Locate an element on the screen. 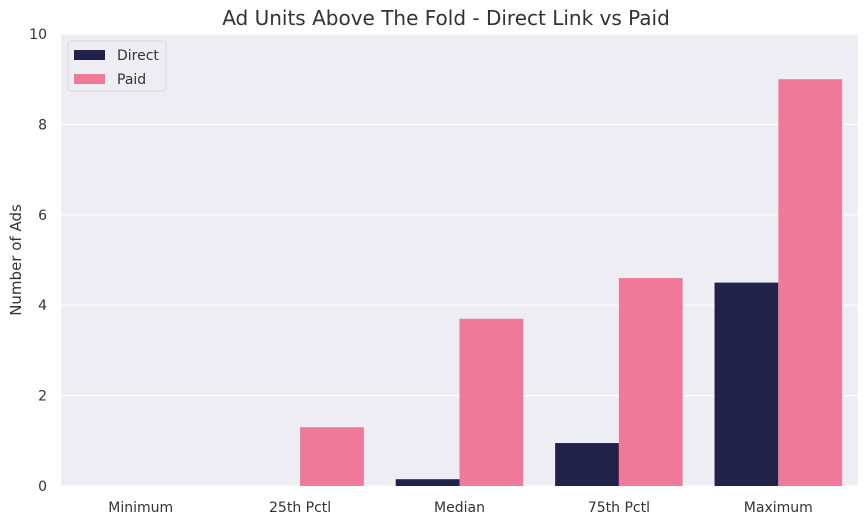 Image resolution: width=868 pixels, height=529 pixels. y-axis-label: Number of Ads is located at coordinates (16, 260).